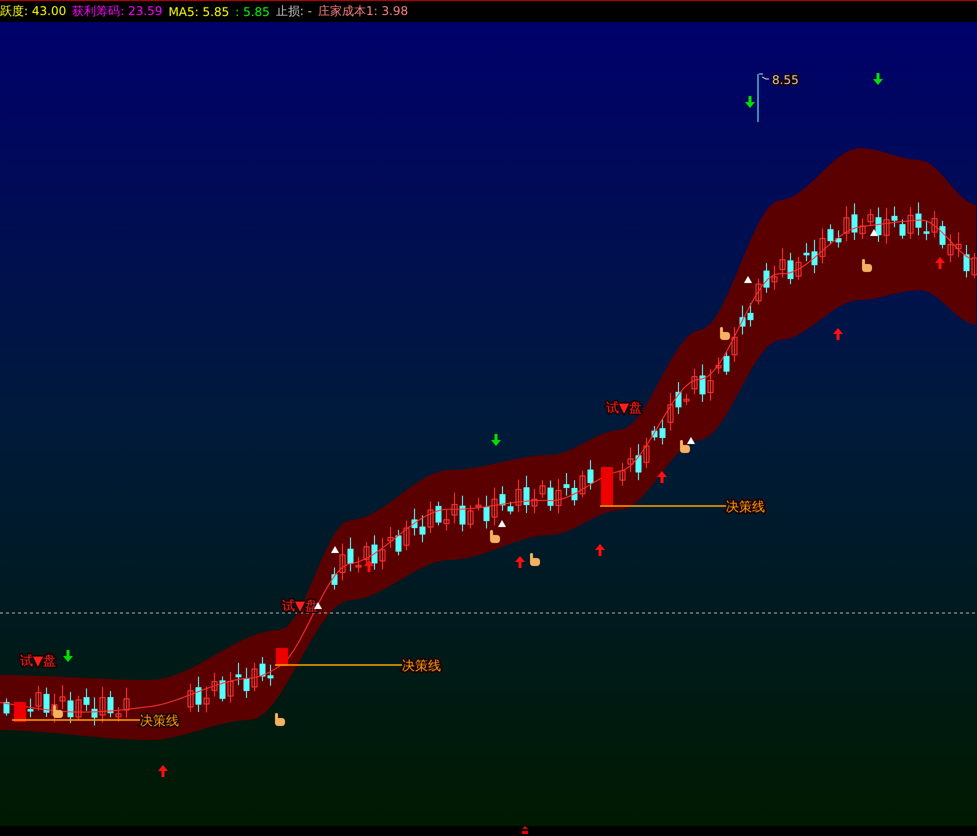 Image resolution: width=977 pixels, height=836 pixels. Describe the element at coordinates (524, 830) in the screenshot. I see `marker-icon` at that location.